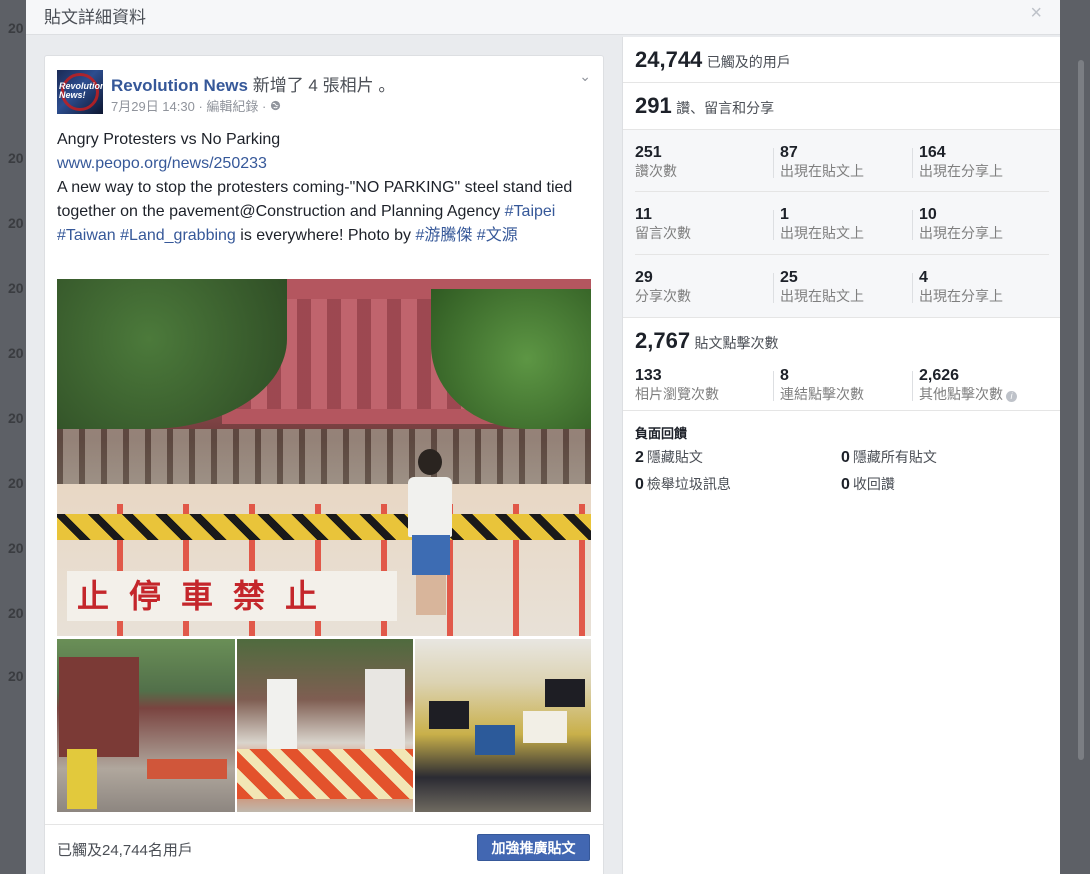 This screenshot has height=874, width=1090. I want to click on chevron-down-icon: ⌄, so click(585, 76).